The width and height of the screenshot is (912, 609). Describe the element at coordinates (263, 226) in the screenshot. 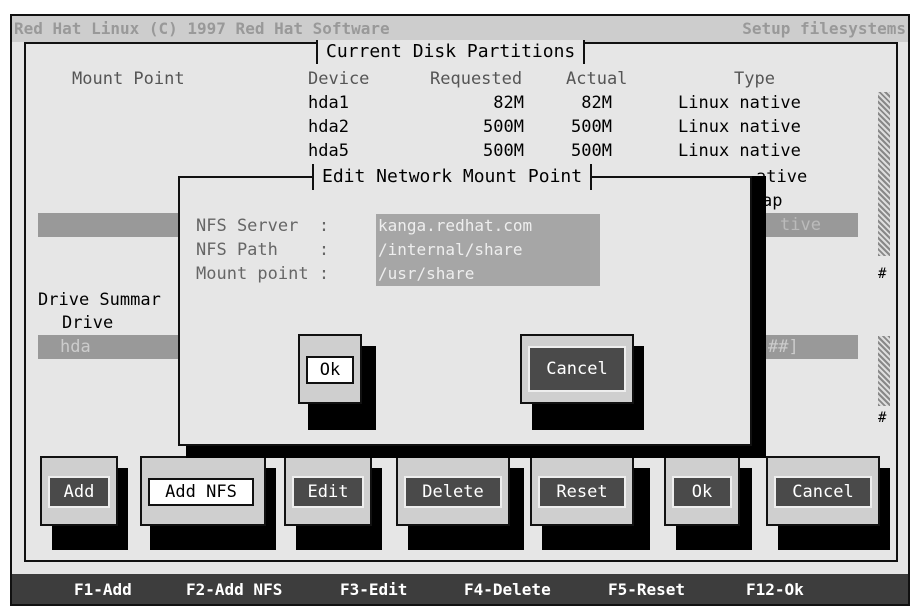

I see `nfs-server-label: NFS Server :` at that location.